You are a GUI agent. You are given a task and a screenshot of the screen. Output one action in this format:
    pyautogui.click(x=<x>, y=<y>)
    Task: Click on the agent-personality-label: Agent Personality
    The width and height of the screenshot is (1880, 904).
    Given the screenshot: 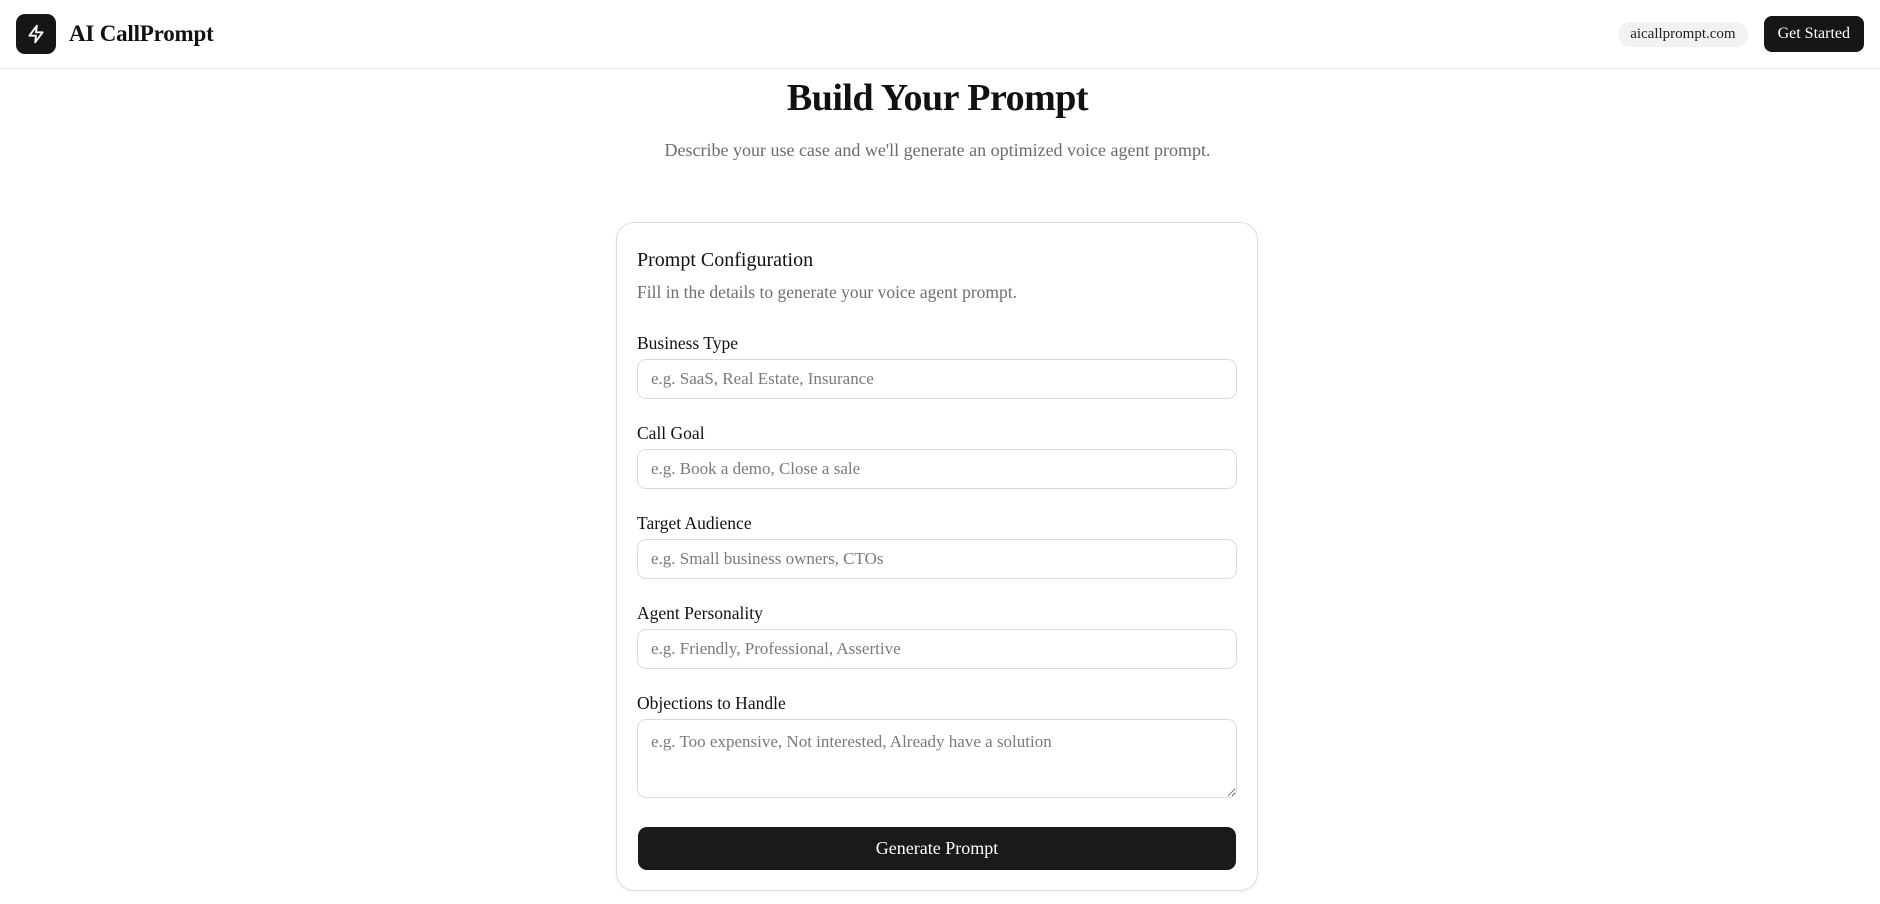 What is the action you would take?
    pyautogui.click(x=700, y=613)
    